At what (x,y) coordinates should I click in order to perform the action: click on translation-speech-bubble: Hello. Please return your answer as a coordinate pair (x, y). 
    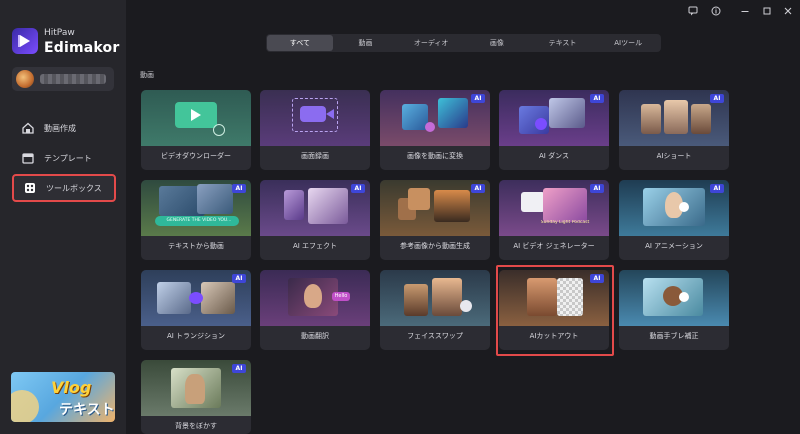
    Looking at the image, I should click on (341, 296).